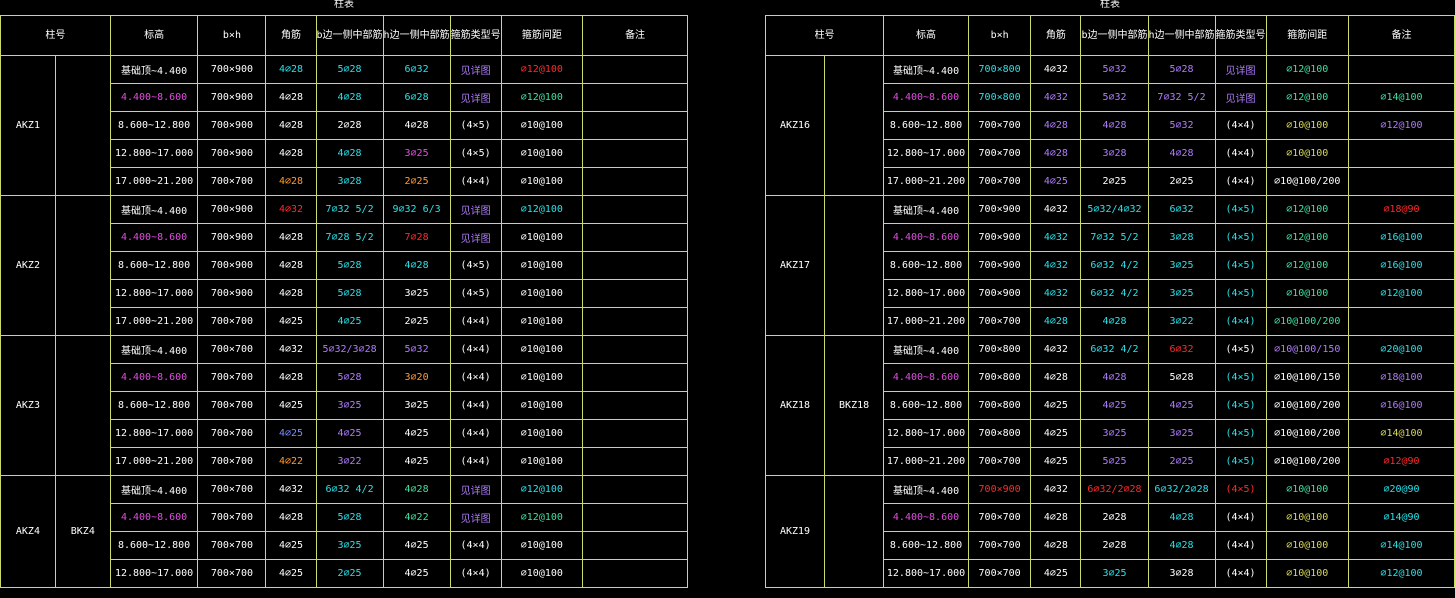 The height and width of the screenshot is (598, 1455). I want to click on table-cell: ⌀18@100, so click(1401, 377).